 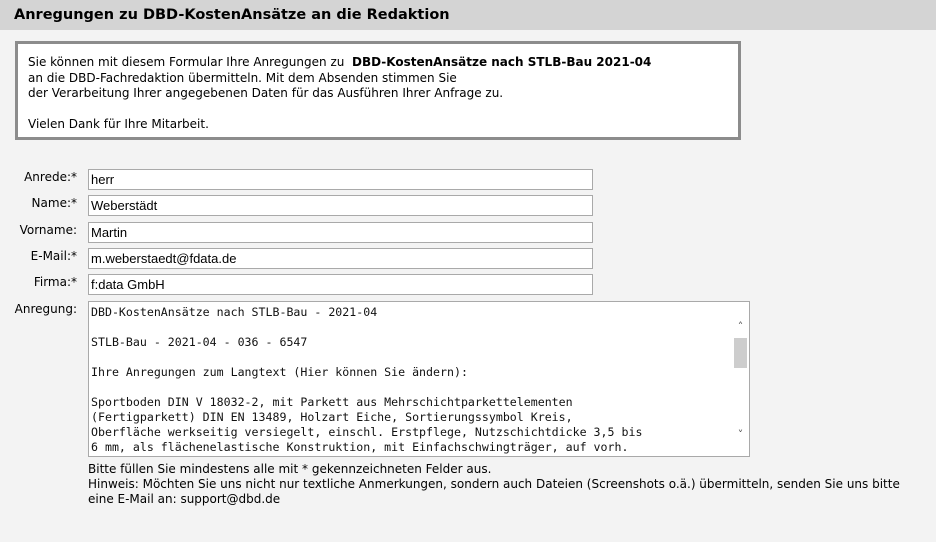 I want to click on thanks-text: Vielen Dank für Ihre Mitarbeit., so click(x=118, y=123).